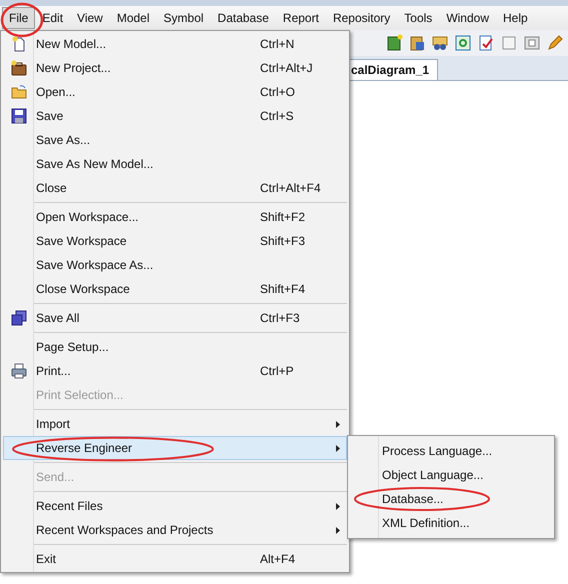 Image resolution: width=568 pixels, height=584 pixels. I want to click on menu-item: Close Ctrl+Alt+F4, so click(175, 188).